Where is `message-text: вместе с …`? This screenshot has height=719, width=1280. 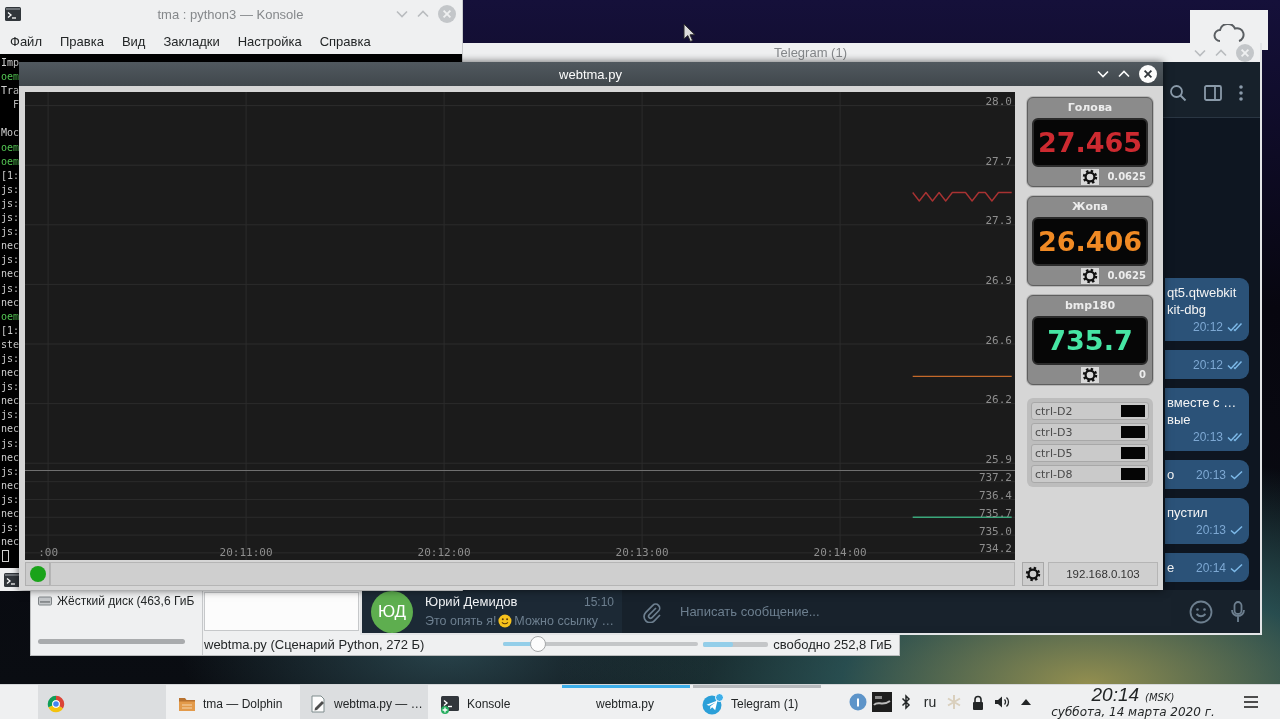 message-text: вместе с … is located at coordinates (1202, 402).